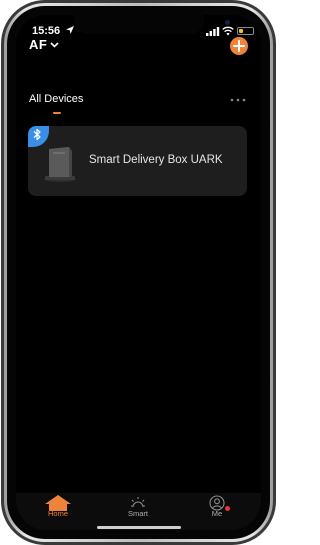 This screenshot has height=545, width=320. Describe the element at coordinates (238, 100) in the screenshot. I see `ellipsis-icon` at that location.